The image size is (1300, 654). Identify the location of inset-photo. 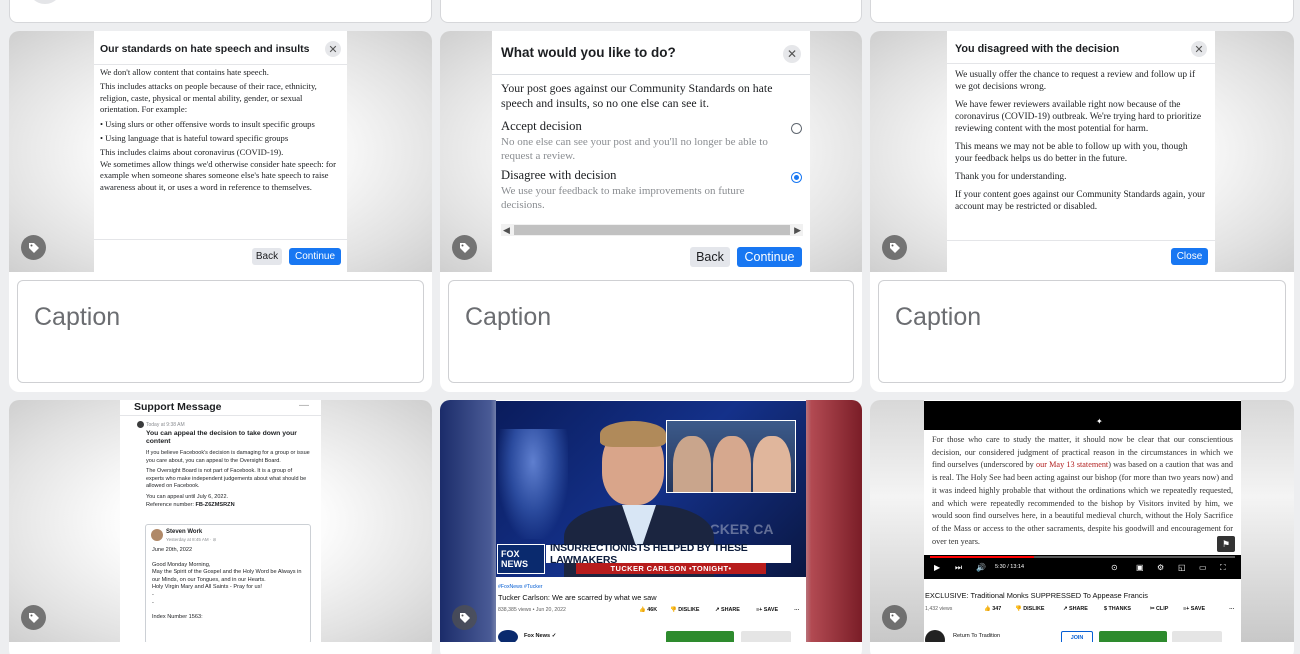
(731, 456).